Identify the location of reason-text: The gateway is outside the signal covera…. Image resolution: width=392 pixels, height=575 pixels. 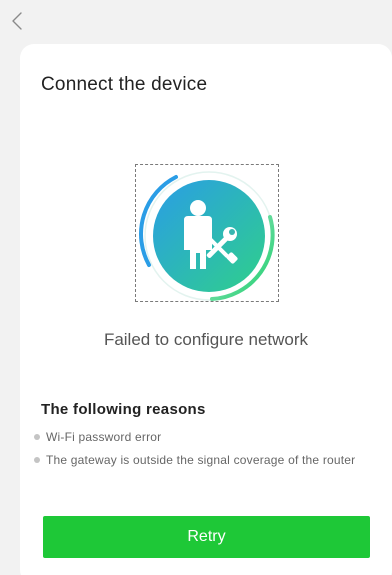
(201, 460).